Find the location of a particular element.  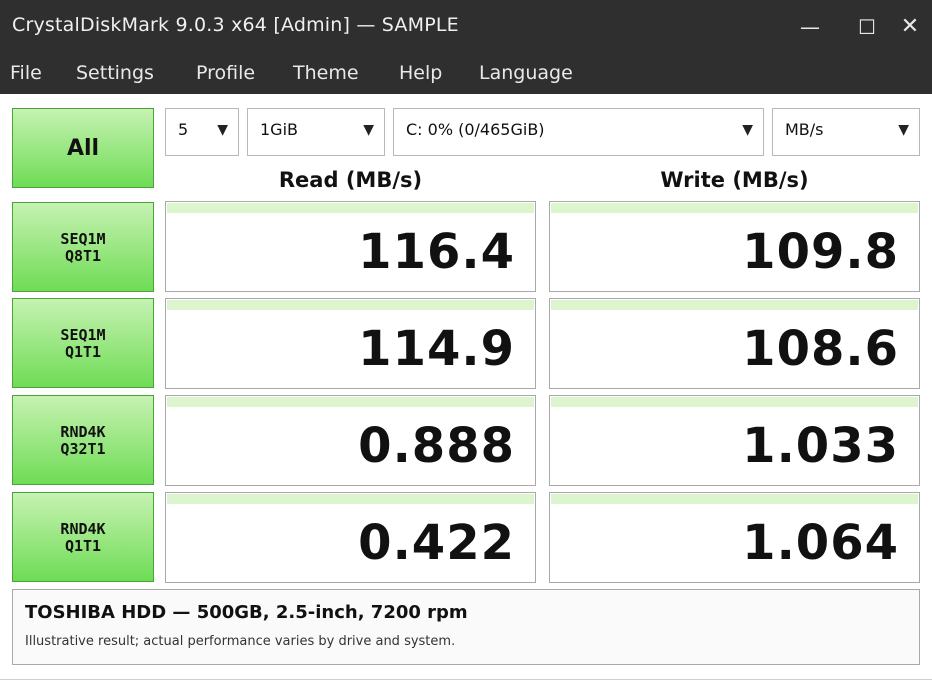

write-value: 1.064 is located at coordinates (820, 543).